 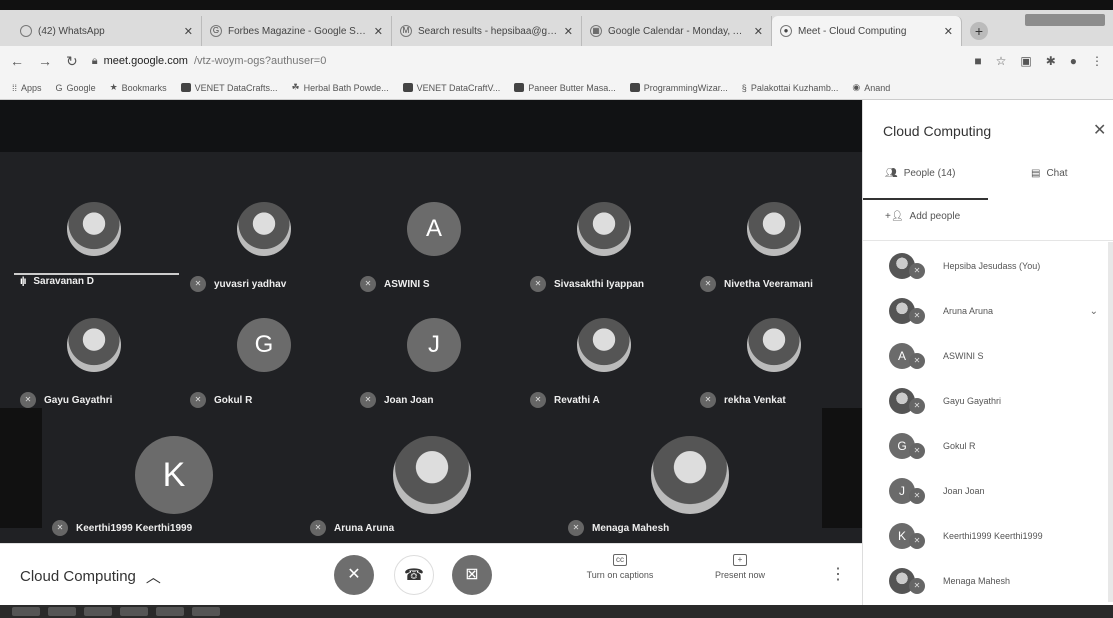 I want to click on browser-tab: (42) WhatsApp ✕, so click(x=107, y=31).